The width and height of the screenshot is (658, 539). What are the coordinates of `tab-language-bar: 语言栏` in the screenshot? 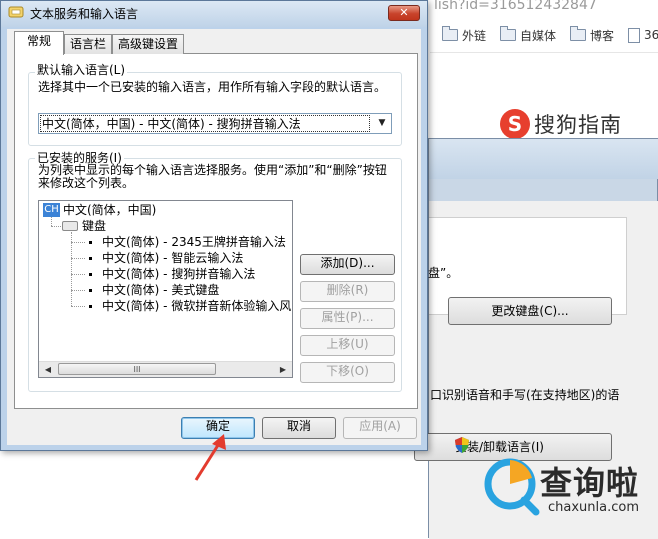 It's located at (88, 44).